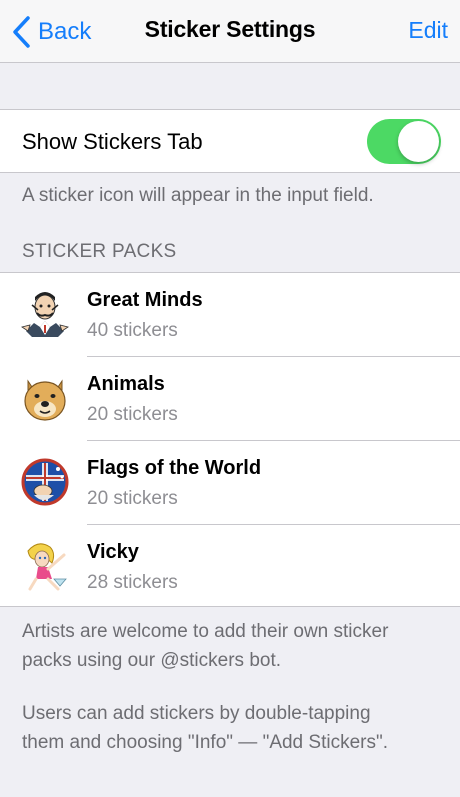 The height and width of the screenshot is (797, 460). What do you see at coordinates (112, 141) in the screenshot?
I see `show-stickers-tab-label: Show Stickers Tab` at bounding box center [112, 141].